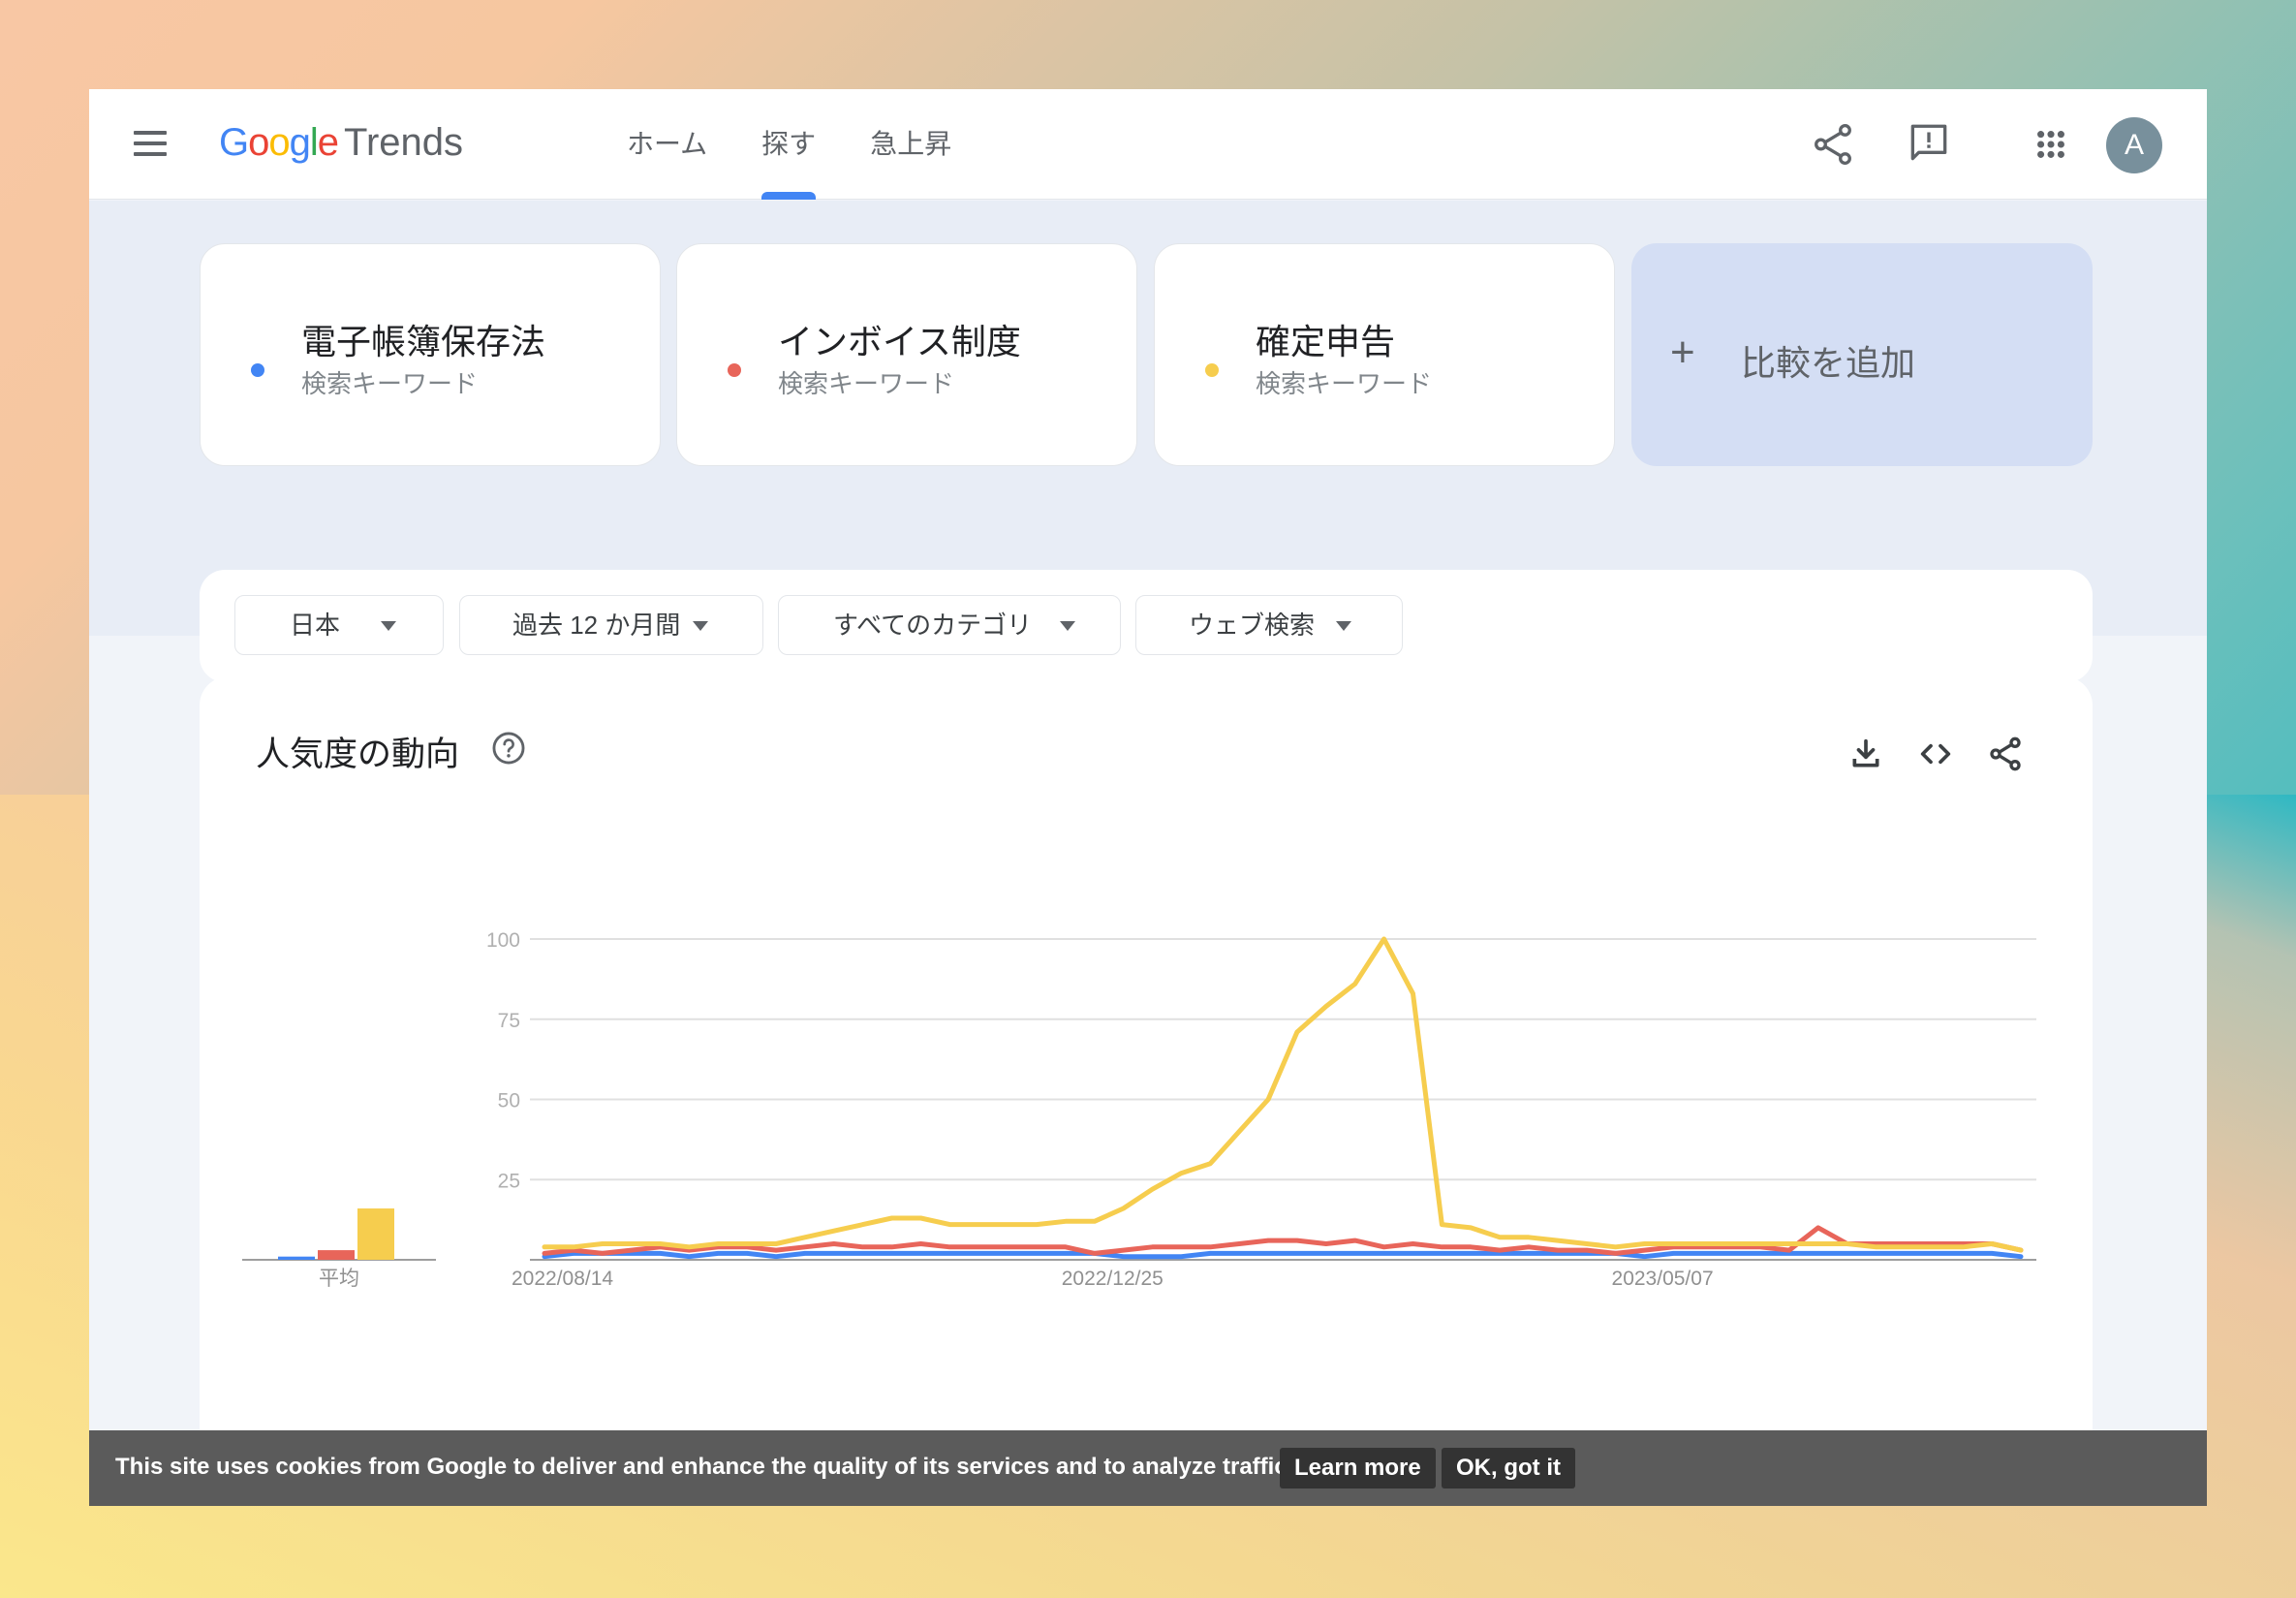 The width and height of the screenshot is (2296, 1598). Describe the element at coordinates (1358, 1468) in the screenshot. I see `learn-more-button: Learn more` at that location.